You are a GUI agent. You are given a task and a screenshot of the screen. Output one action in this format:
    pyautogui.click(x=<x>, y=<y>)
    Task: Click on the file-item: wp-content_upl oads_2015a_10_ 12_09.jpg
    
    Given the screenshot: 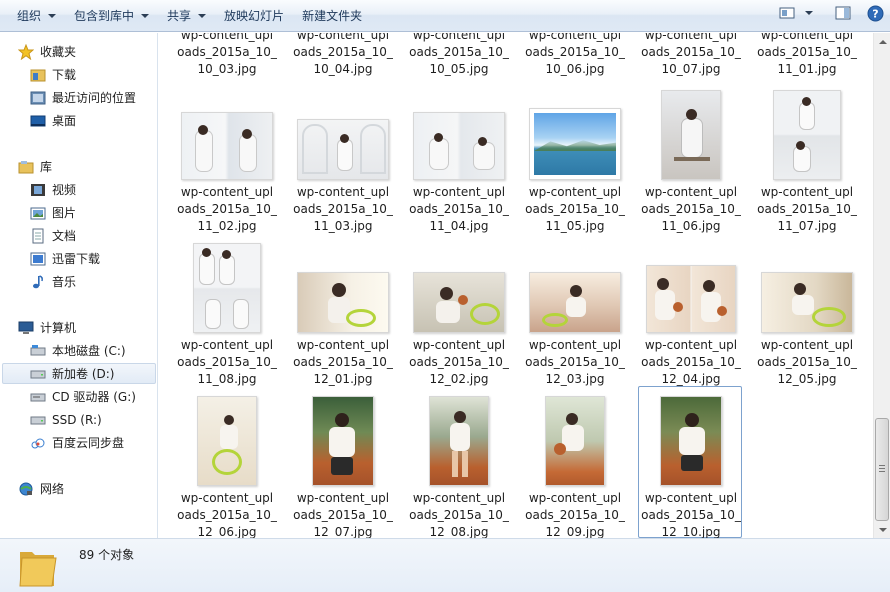 What is the action you would take?
    pyautogui.click(x=575, y=464)
    